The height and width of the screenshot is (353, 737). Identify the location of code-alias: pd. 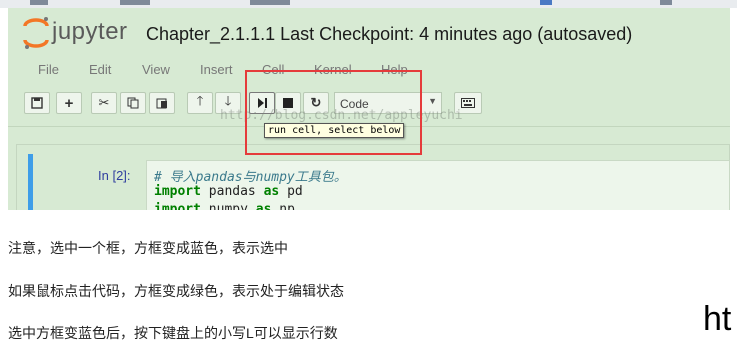
(291, 191).